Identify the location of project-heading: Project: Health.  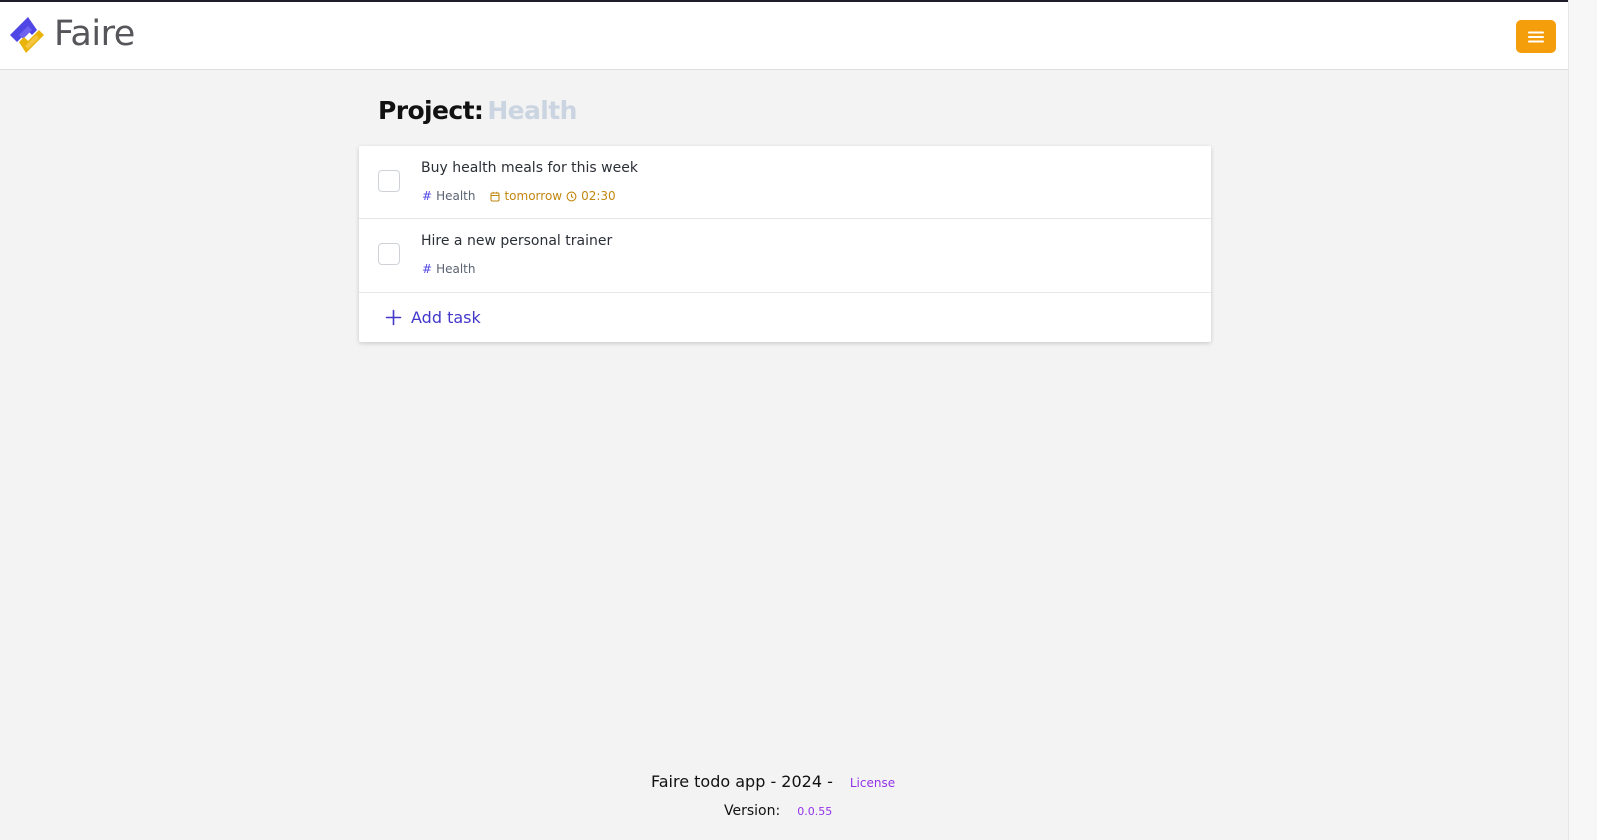
(477, 110).